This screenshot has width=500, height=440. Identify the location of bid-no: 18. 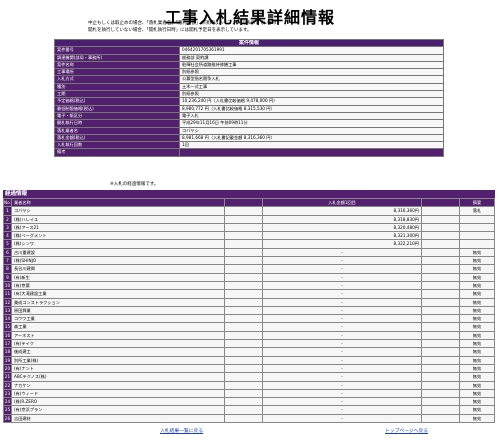
(7, 352).